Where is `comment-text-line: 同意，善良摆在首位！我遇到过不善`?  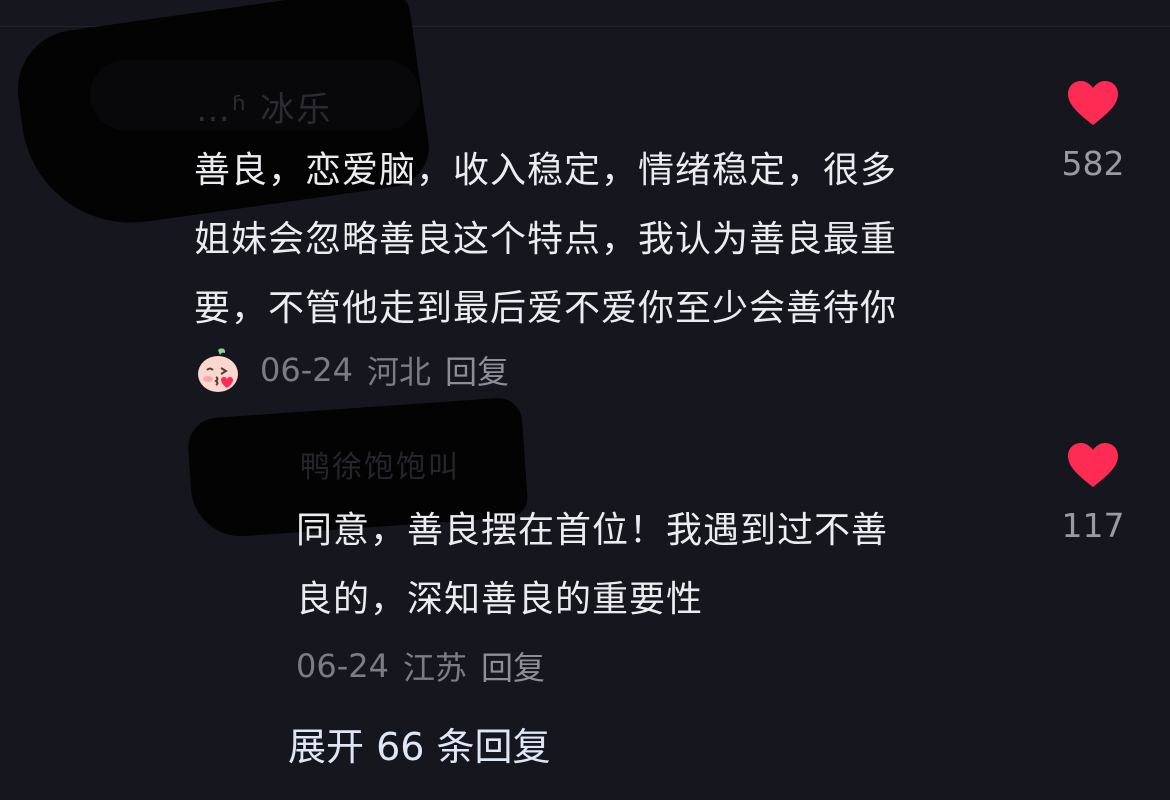
comment-text-line: 同意，善良摆在首位！我遇到过不善 is located at coordinates (592, 530).